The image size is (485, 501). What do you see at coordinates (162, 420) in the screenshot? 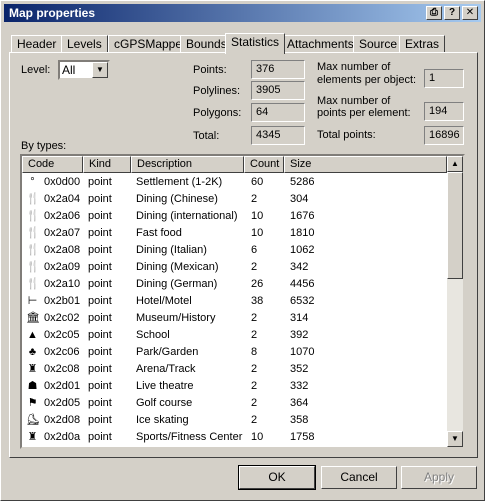
I see `row-description: Ice skating` at bounding box center [162, 420].